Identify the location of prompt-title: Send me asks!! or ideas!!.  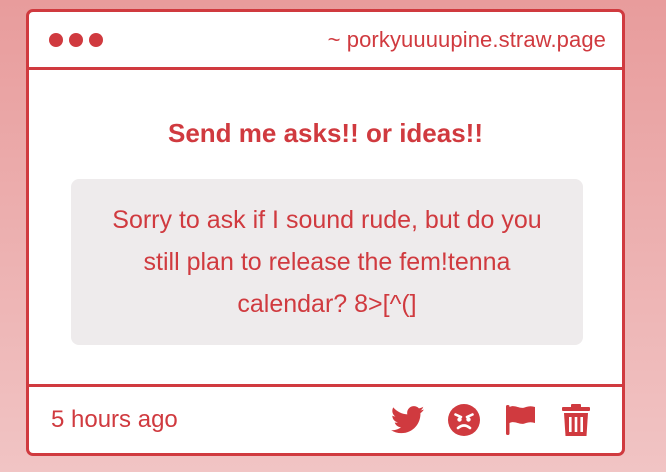
(325, 133).